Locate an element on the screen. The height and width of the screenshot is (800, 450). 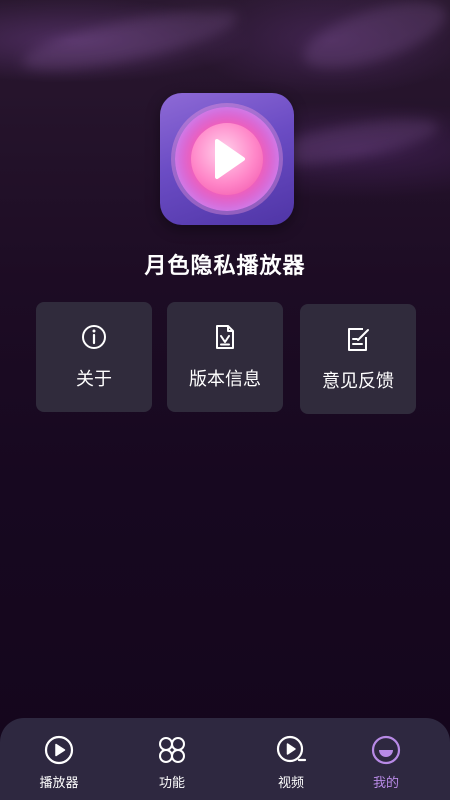
app-logo-ring is located at coordinates (227, 159).